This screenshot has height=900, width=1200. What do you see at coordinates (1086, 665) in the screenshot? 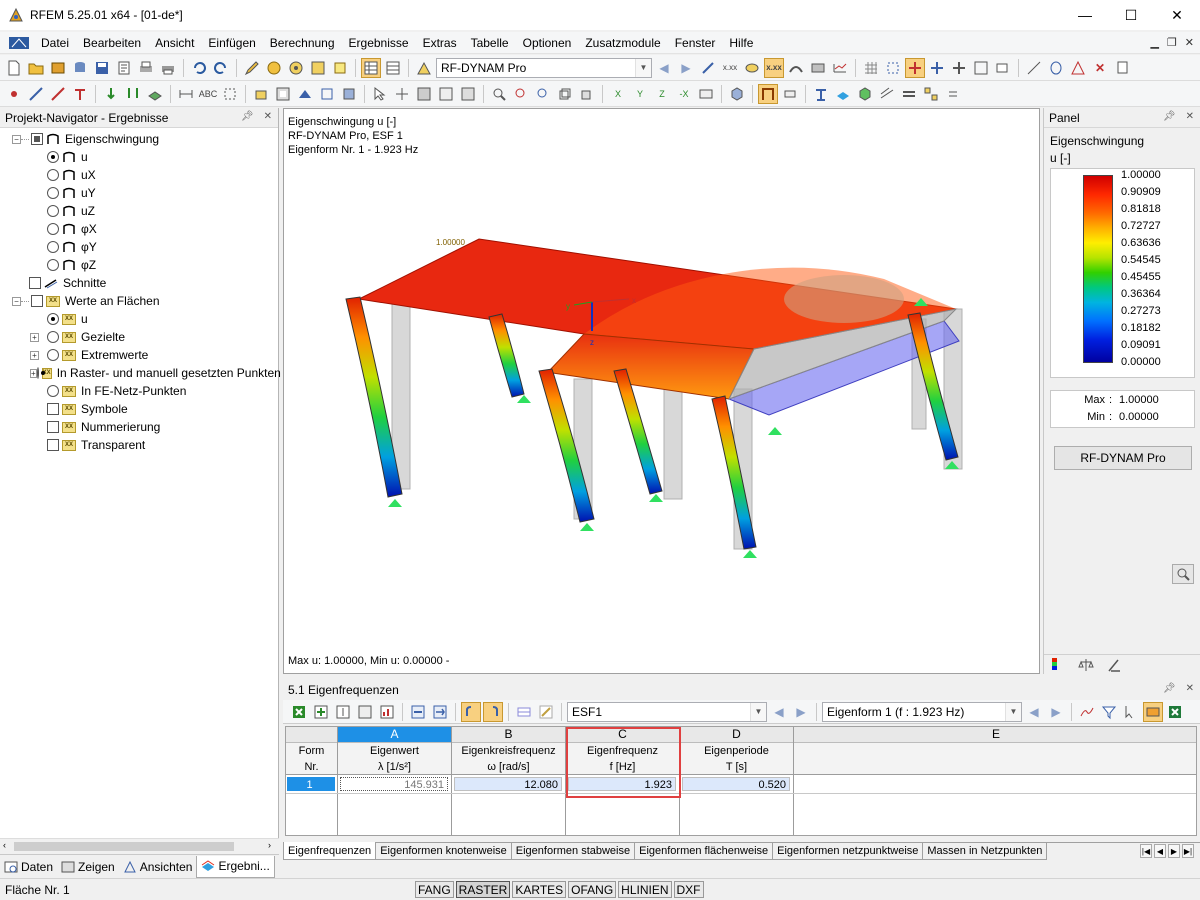
I see `balance-icon` at bounding box center [1086, 665].